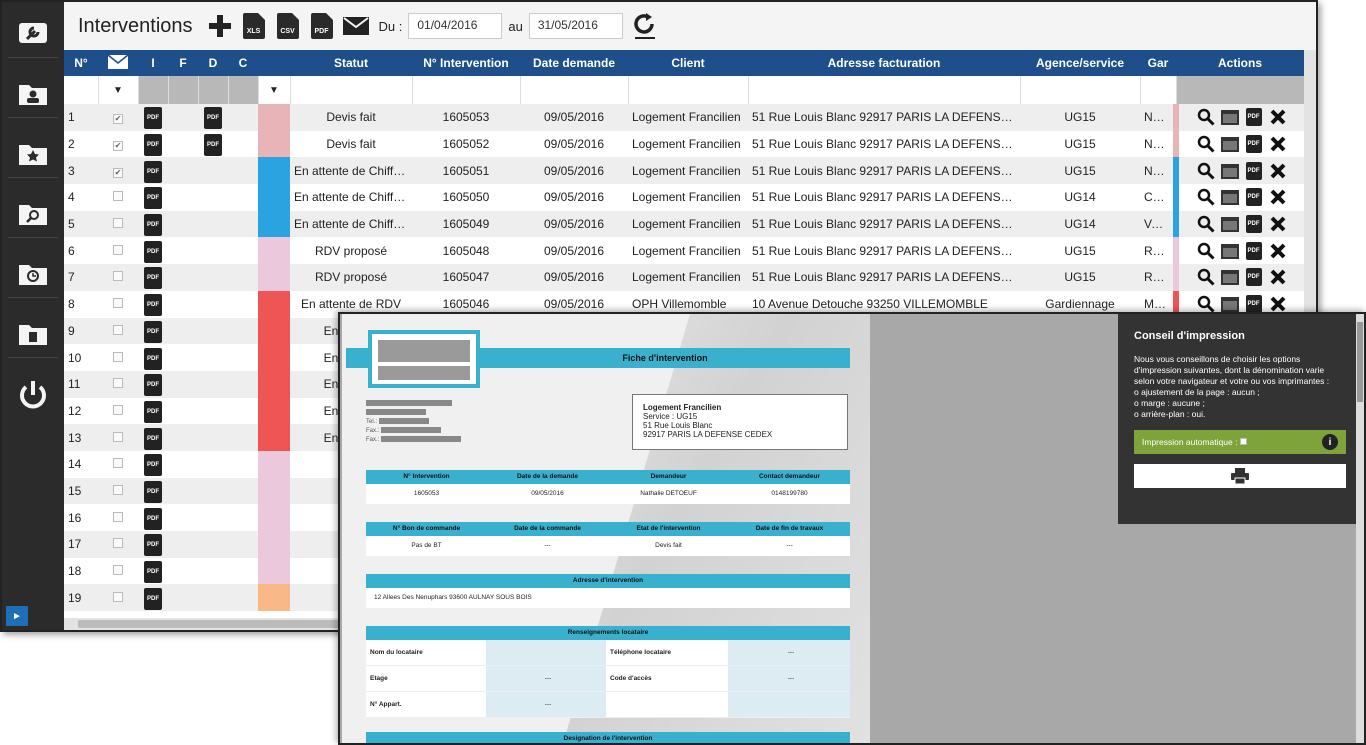 Image resolution: width=1366 pixels, height=745 pixels. What do you see at coordinates (455, 26) in the screenshot?
I see `date-from-input: 01/04/2016` at bounding box center [455, 26].